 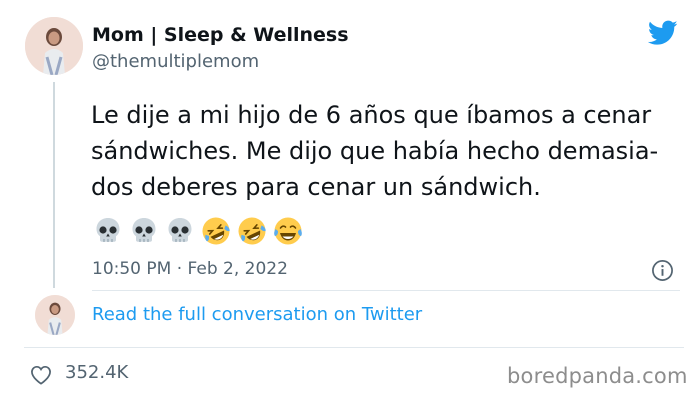 What do you see at coordinates (175, 61) in the screenshot?
I see `author-handle: @themultiplemom` at bounding box center [175, 61].